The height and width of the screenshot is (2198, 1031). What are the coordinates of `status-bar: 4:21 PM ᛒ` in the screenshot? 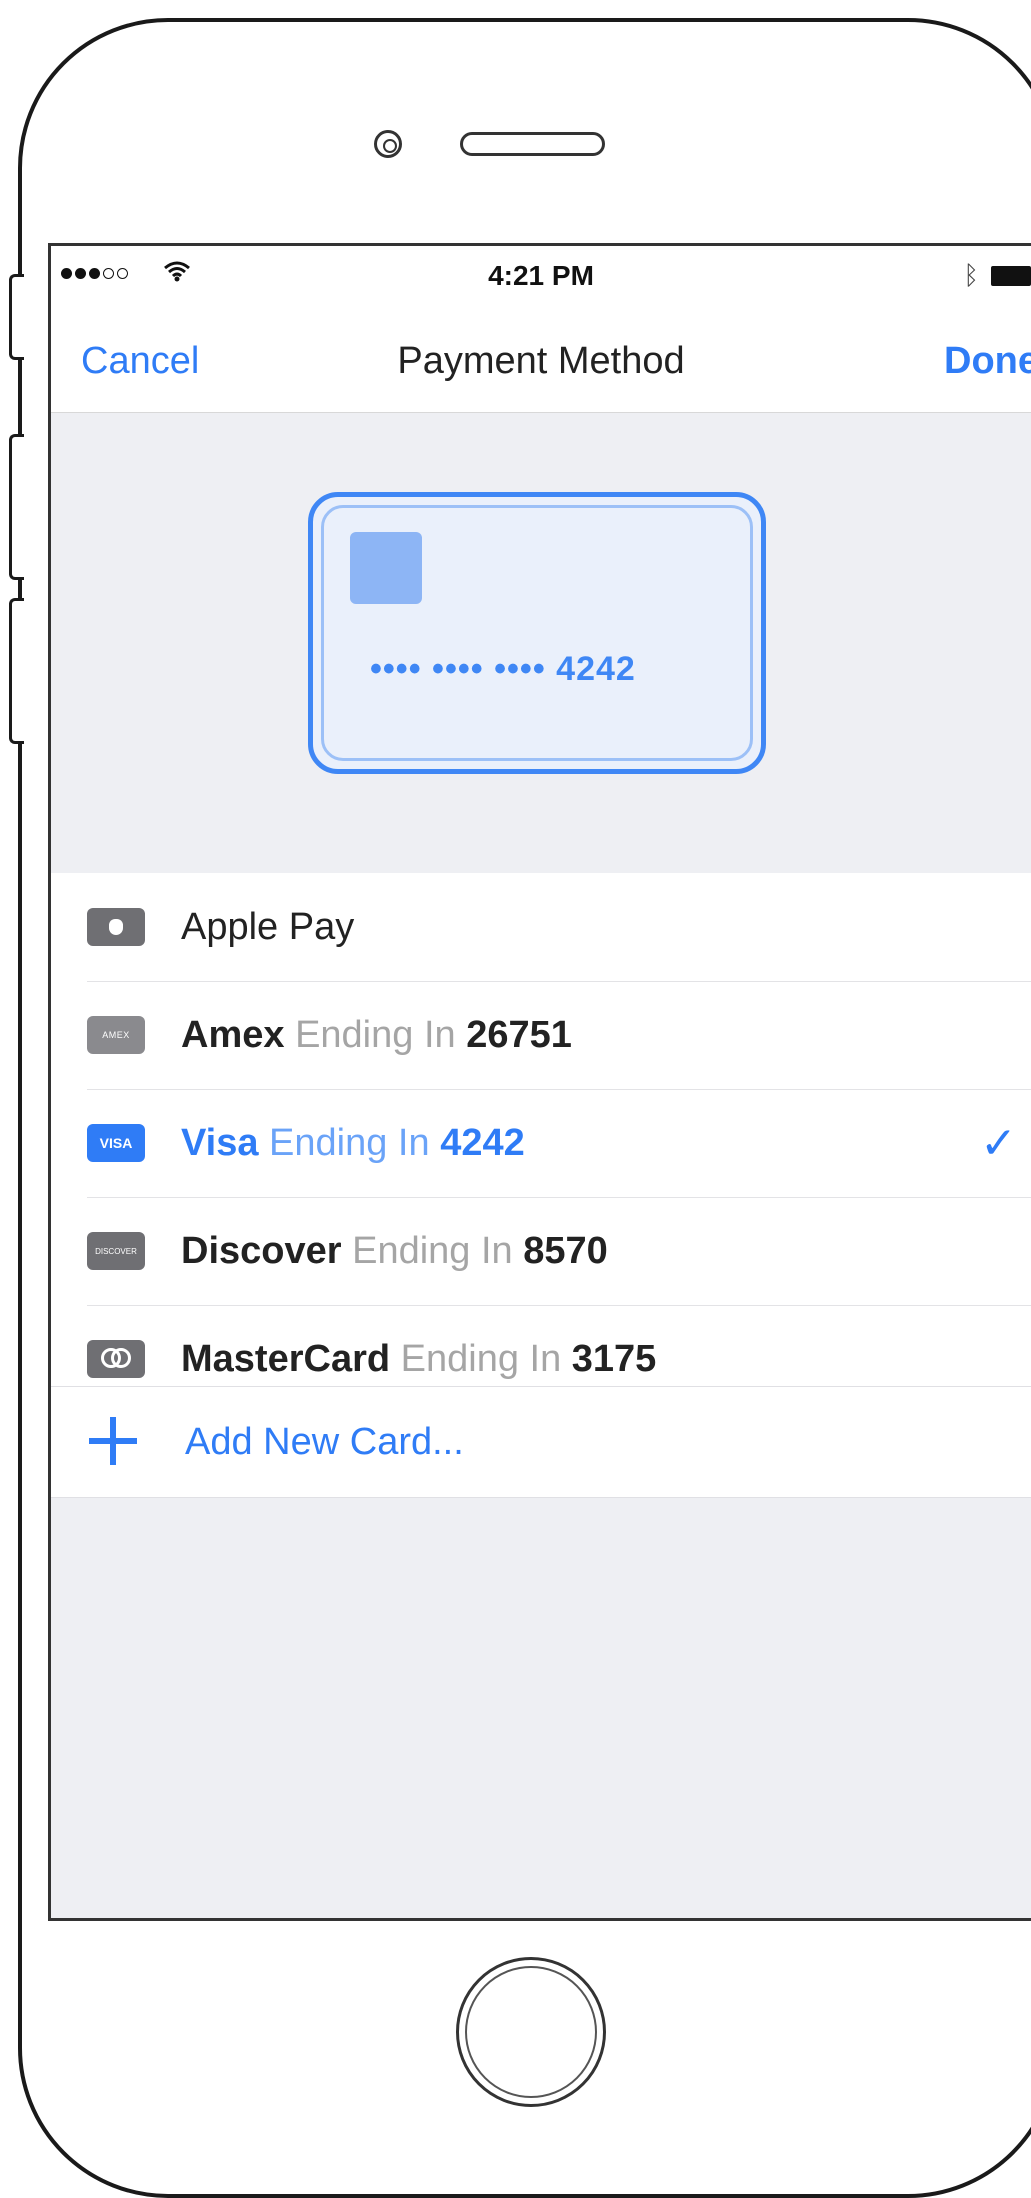 It's located at (541, 275).